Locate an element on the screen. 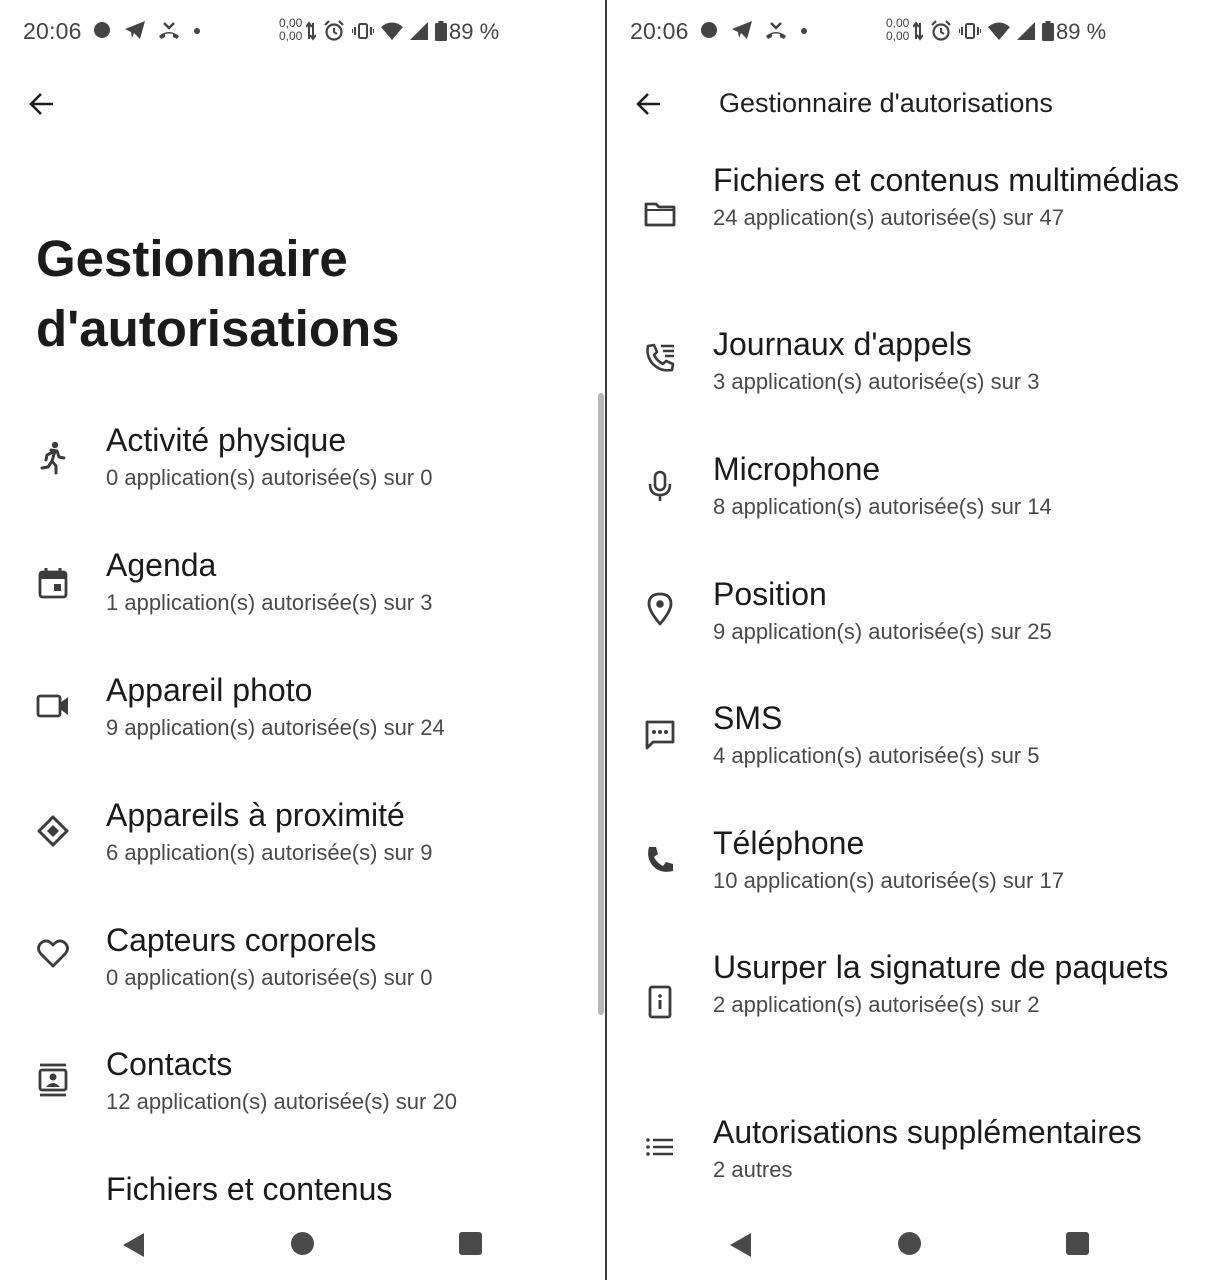 This screenshot has height=1280, width=1212. permission-title: Appareils à proximité is located at coordinates (255, 815).